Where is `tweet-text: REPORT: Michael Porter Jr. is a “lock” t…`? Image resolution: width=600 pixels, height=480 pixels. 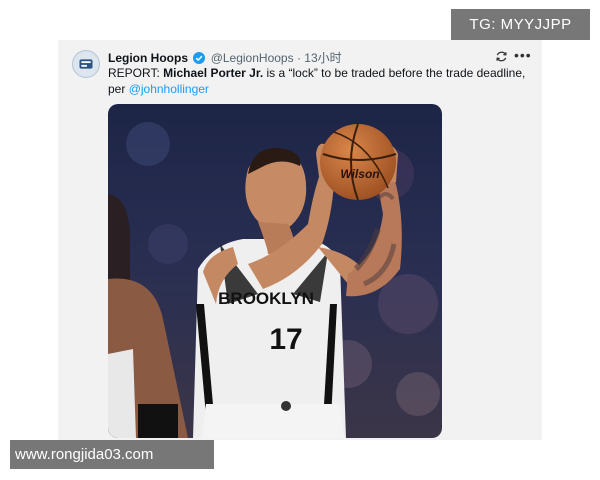 tweet-text: REPORT: Michael Porter Jr. is a “lock” t… is located at coordinates (318, 81).